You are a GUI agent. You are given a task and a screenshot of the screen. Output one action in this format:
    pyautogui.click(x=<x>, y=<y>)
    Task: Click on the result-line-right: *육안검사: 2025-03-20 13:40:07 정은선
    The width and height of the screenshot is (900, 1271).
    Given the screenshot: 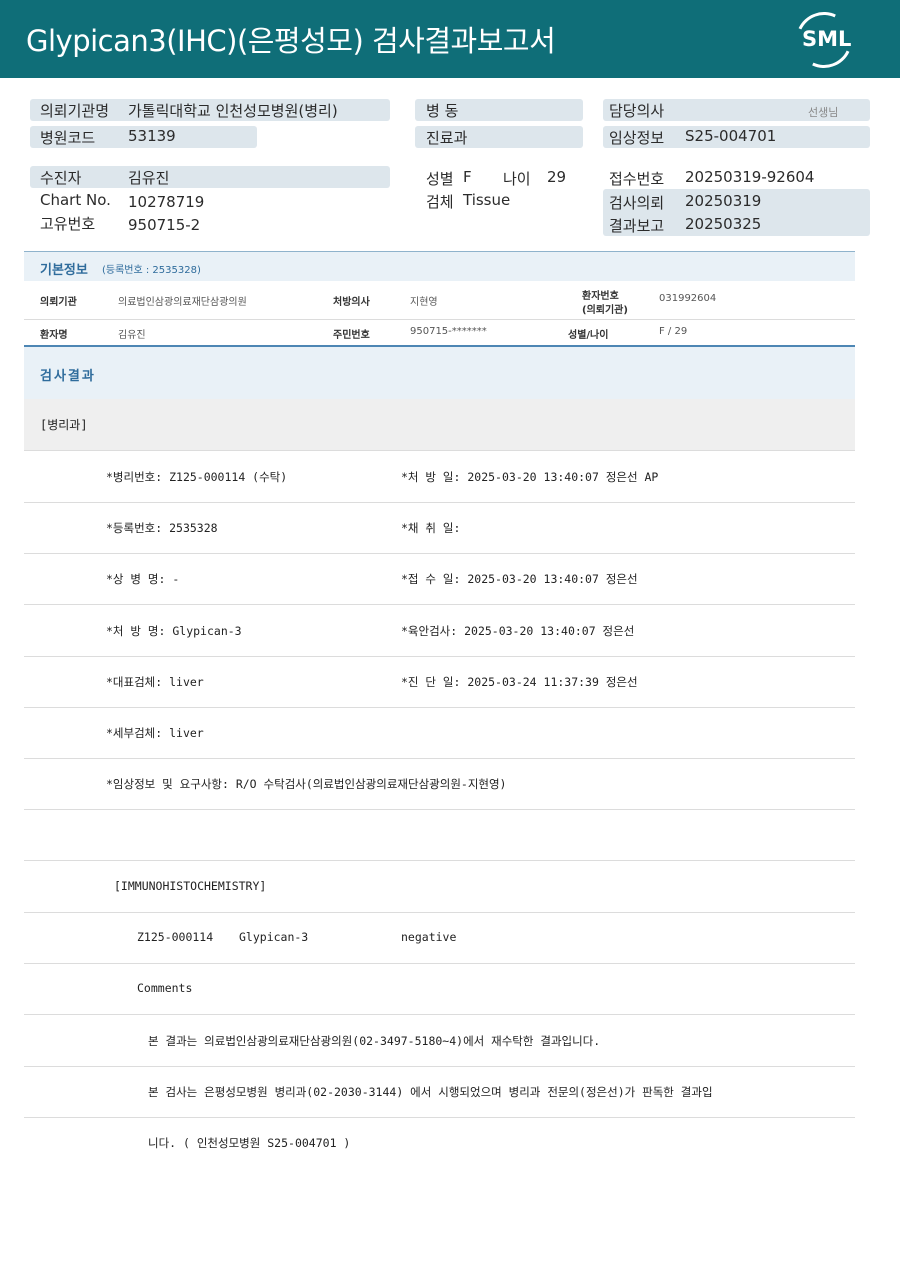 What is the action you would take?
    pyautogui.click(x=518, y=631)
    